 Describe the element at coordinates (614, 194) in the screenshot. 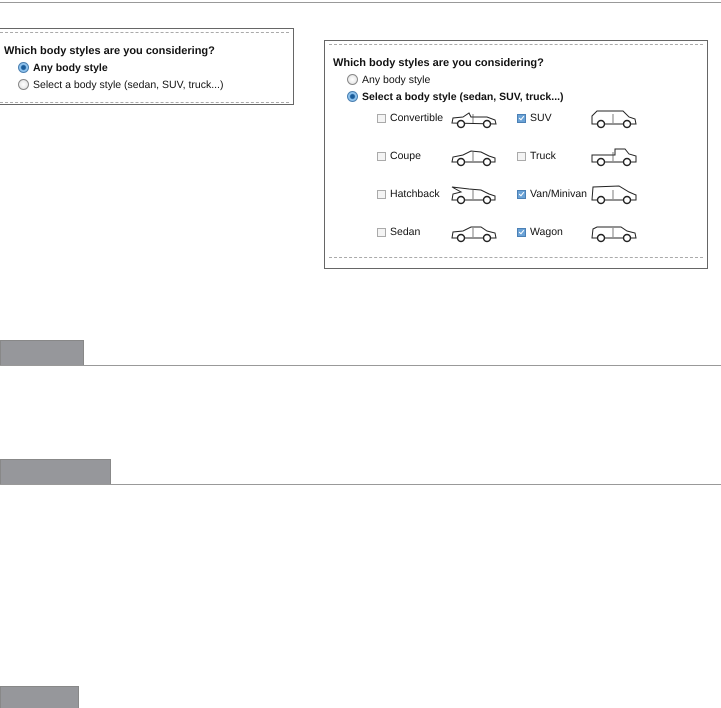

I see `minivan-icon` at that location.